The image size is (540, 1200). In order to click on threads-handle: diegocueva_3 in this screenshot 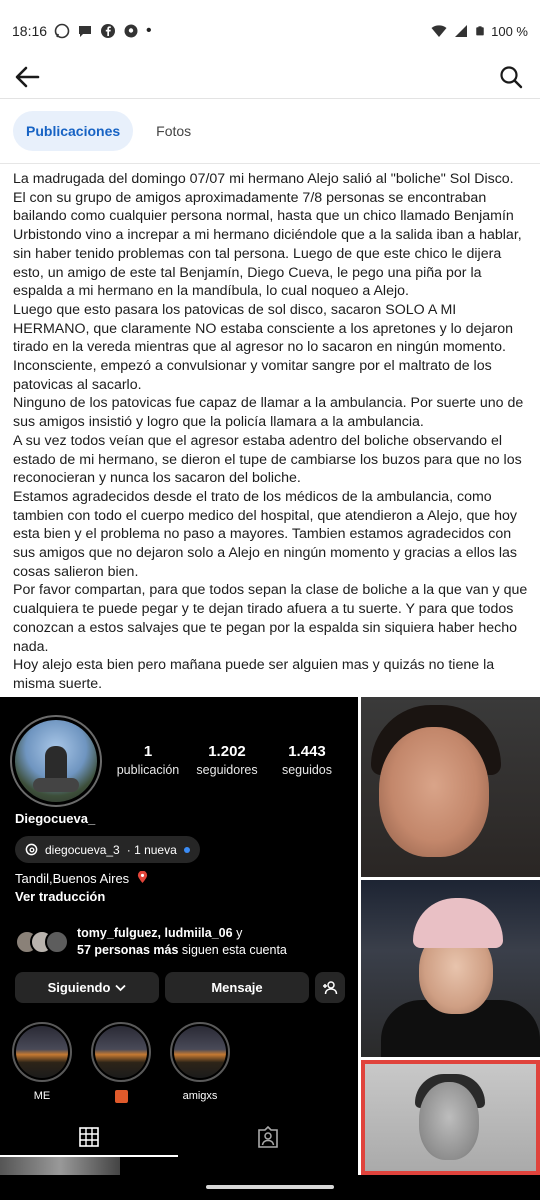, I will do `click(82, 849)`.